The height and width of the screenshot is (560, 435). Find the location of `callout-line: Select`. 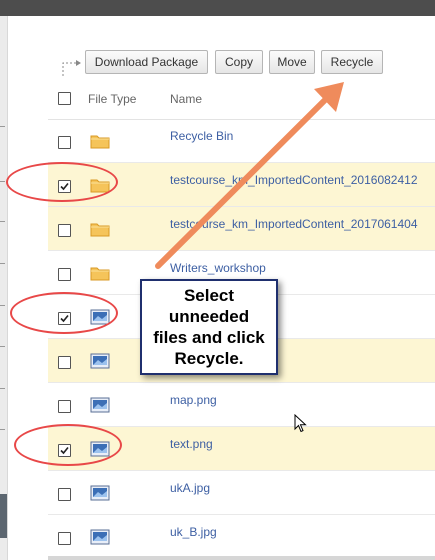

callout-line: Select is located at coordinates (209, 295).